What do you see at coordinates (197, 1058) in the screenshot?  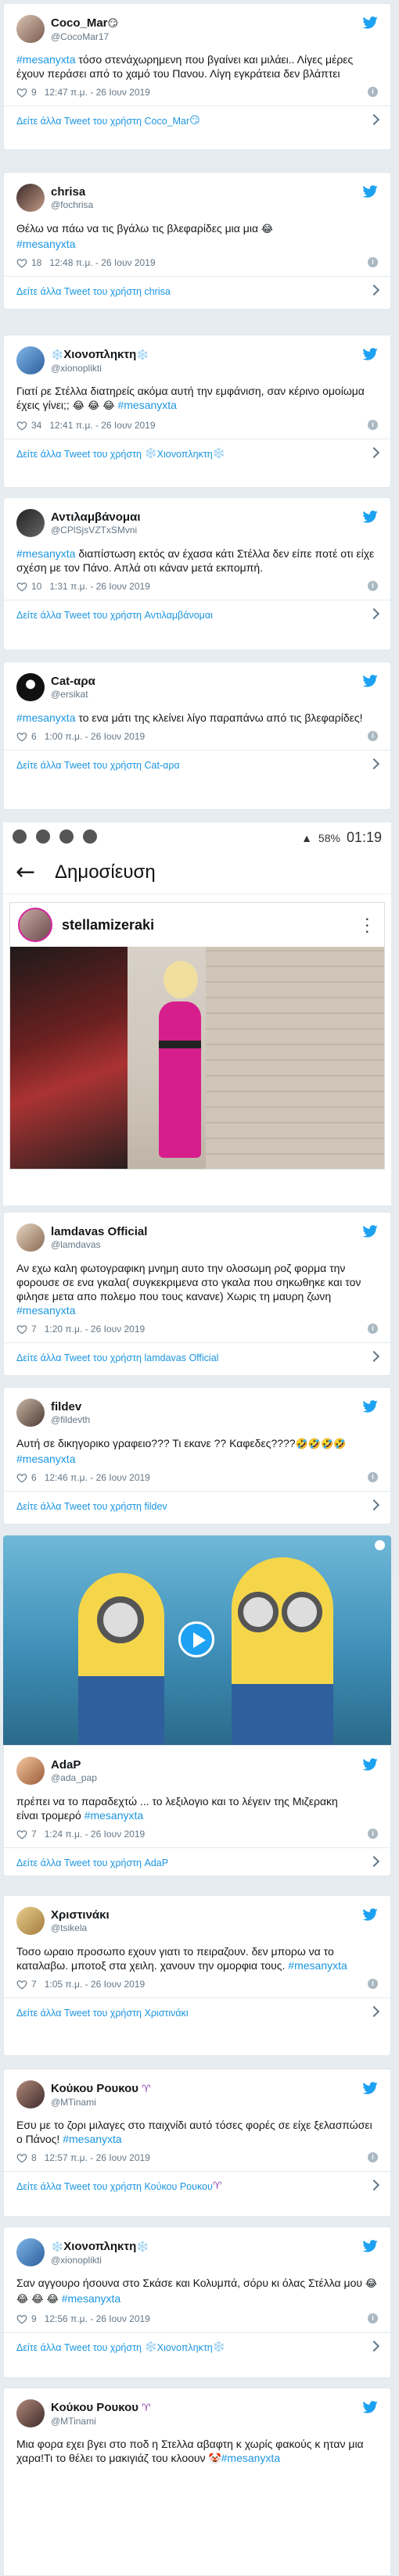 I see `post-photo` at bounding box center [197, 1058].